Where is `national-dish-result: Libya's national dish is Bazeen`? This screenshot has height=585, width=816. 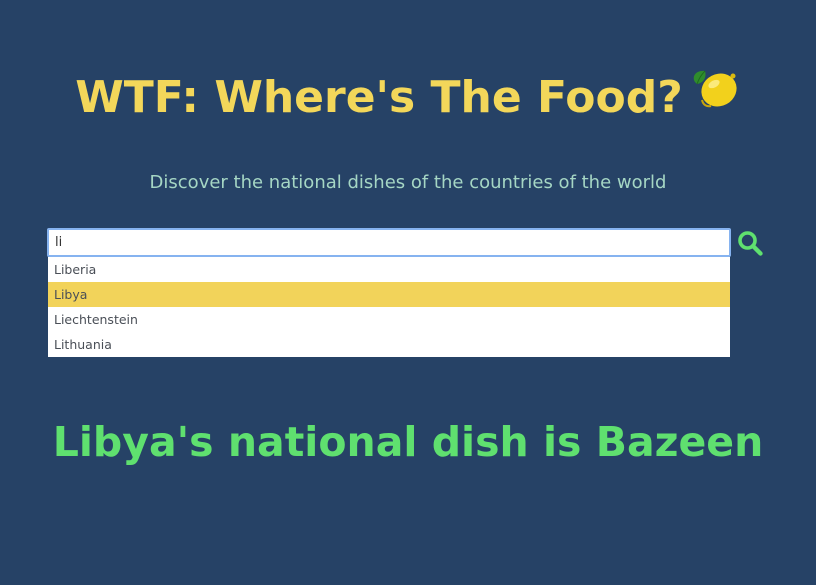 national-dish-result: Libya's national dish is Bazeen is located at coordinates (408, 442).